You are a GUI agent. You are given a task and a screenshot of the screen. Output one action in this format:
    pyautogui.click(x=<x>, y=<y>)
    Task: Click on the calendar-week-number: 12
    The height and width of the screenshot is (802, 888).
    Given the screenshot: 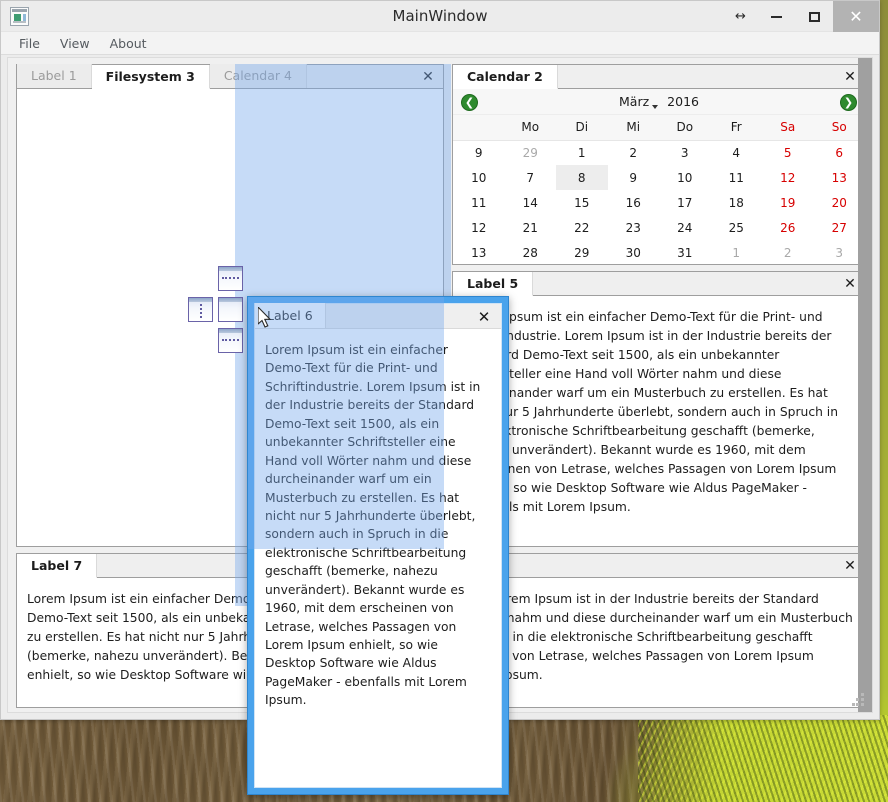 What is the action you would take?
    pyautogui.click(x=479, y=227)
    